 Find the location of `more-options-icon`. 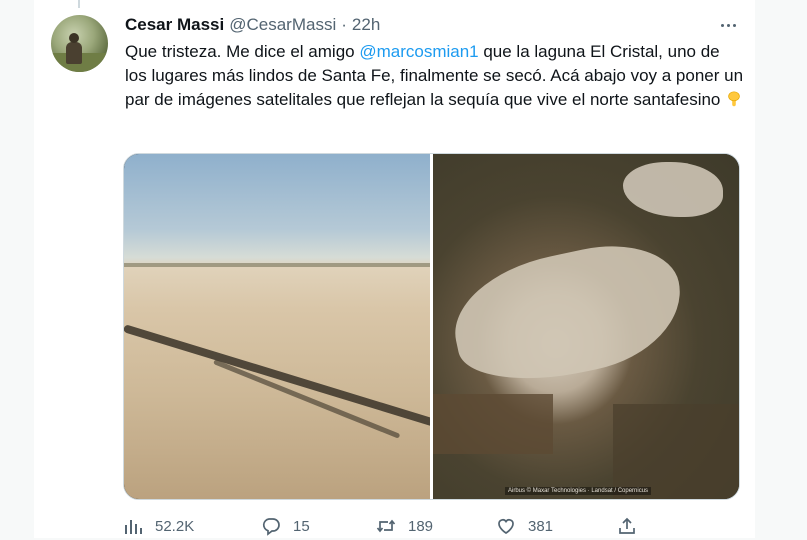

more-options-icon is located at coordinates (728, 25).